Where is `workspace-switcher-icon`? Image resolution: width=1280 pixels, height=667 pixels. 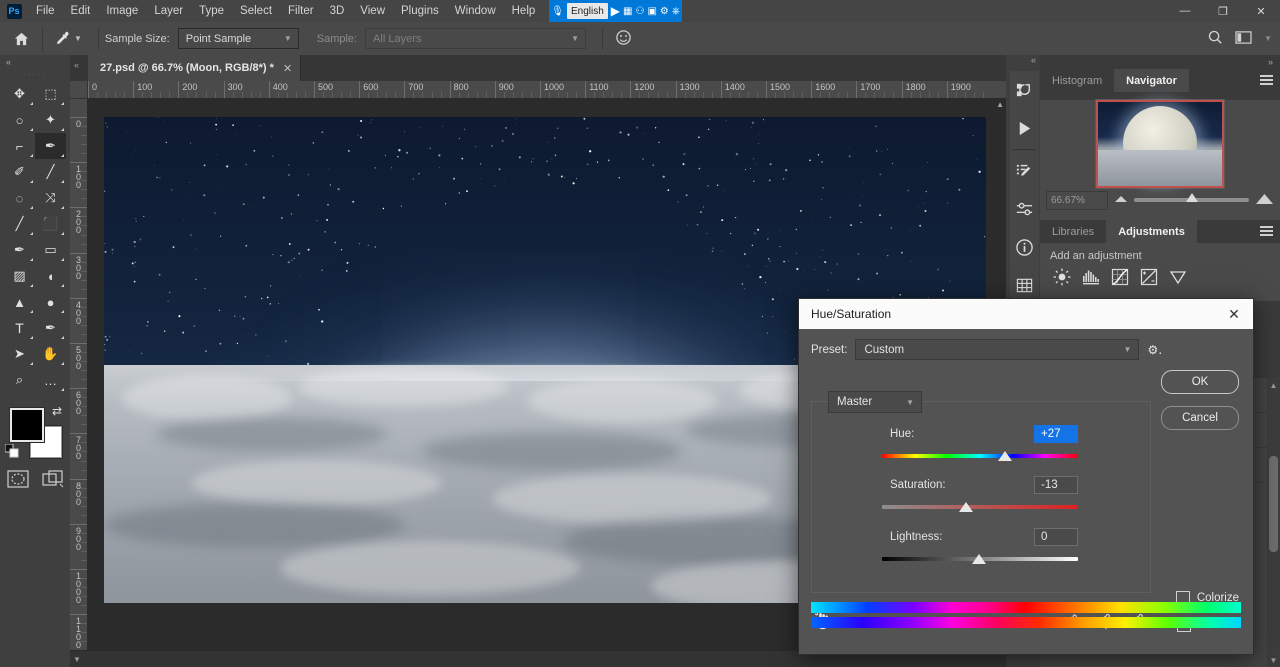 workspace-switcher-icon is located at coordinates (1243, 39).